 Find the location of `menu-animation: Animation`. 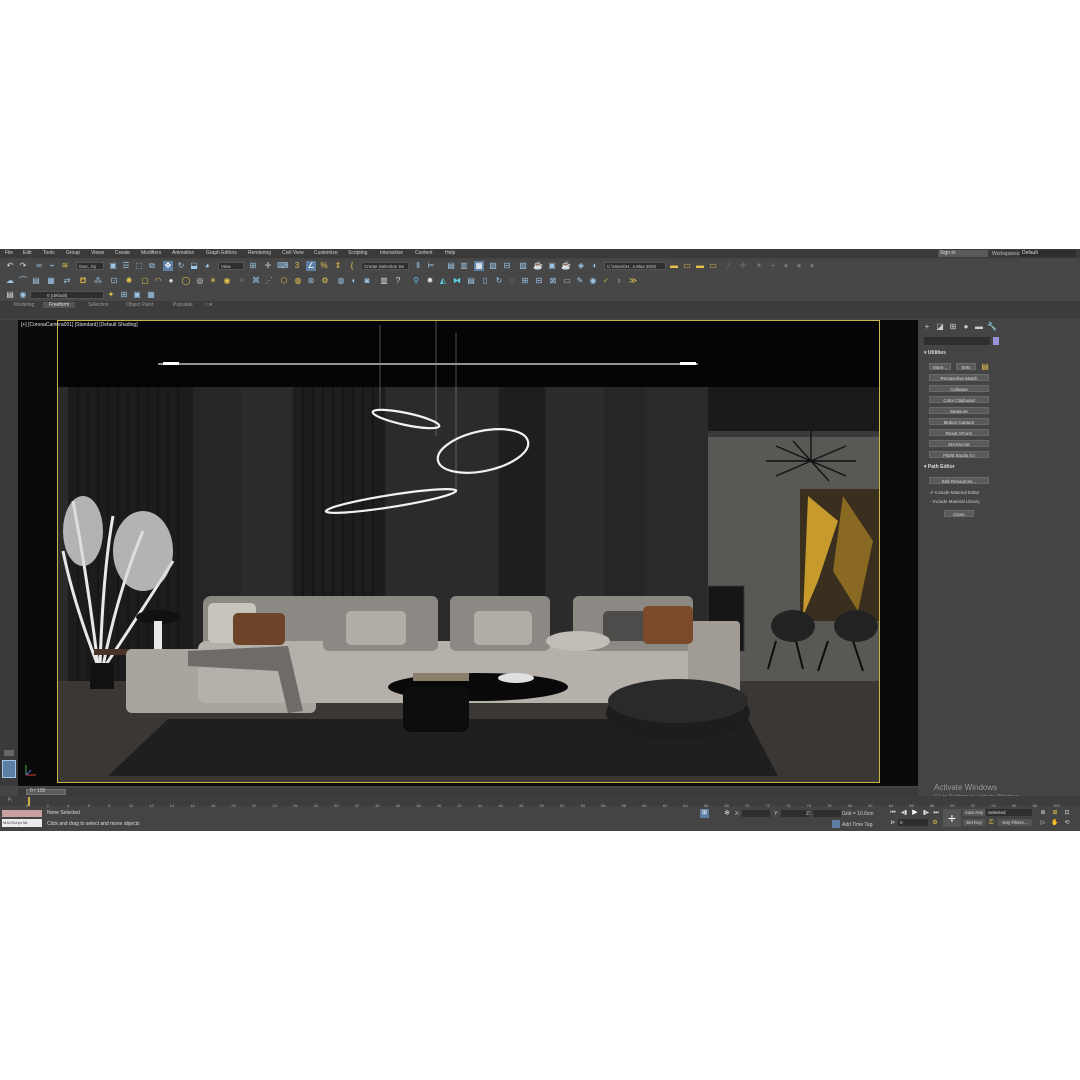

menu-animation: Animation is located at coordinates (183, 253).